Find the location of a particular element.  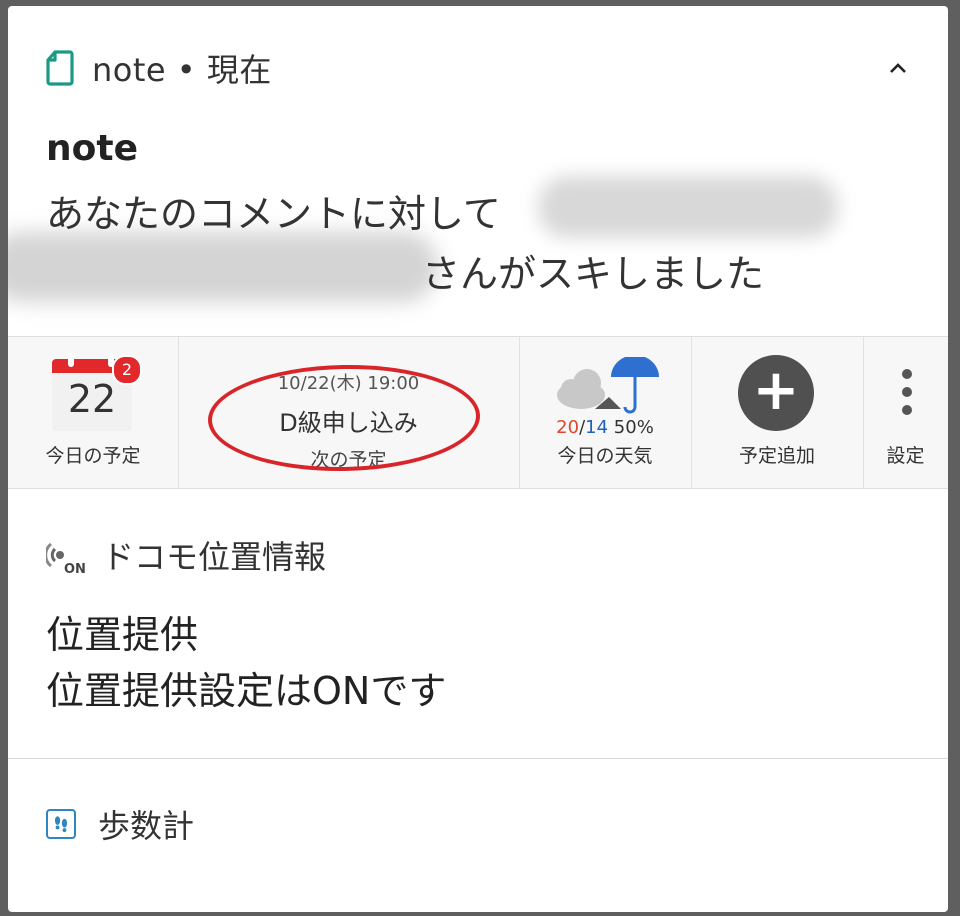

today-schedule-label: 今日の予定 is located at coordinates (93, 456).